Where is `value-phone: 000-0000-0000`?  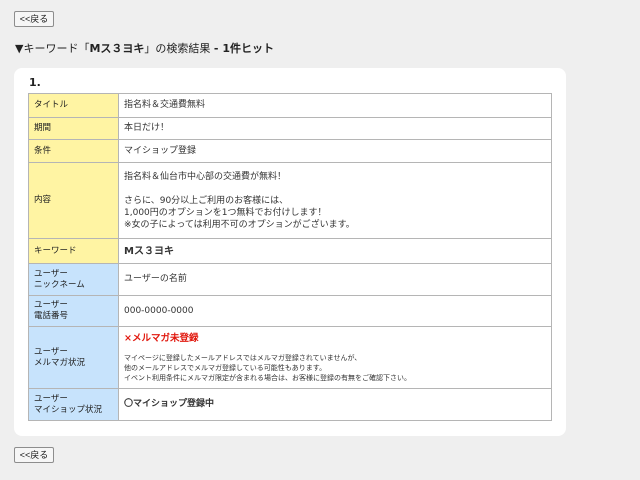
value-phone: 000-0000-0000 is located at coordinates (335, 311).